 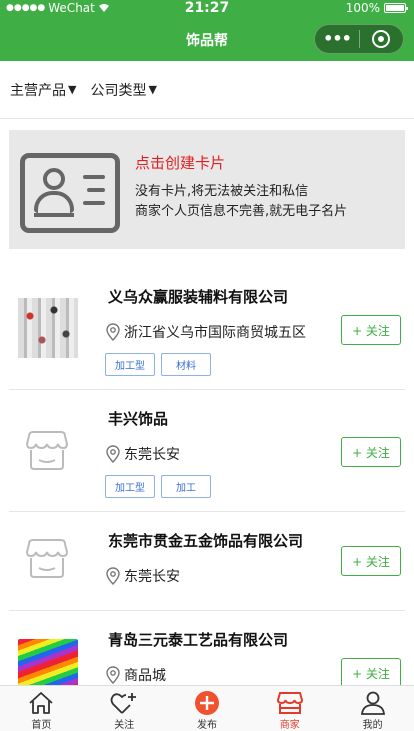 I want to click on tab-label: 首页, so click(x=41, y=725).